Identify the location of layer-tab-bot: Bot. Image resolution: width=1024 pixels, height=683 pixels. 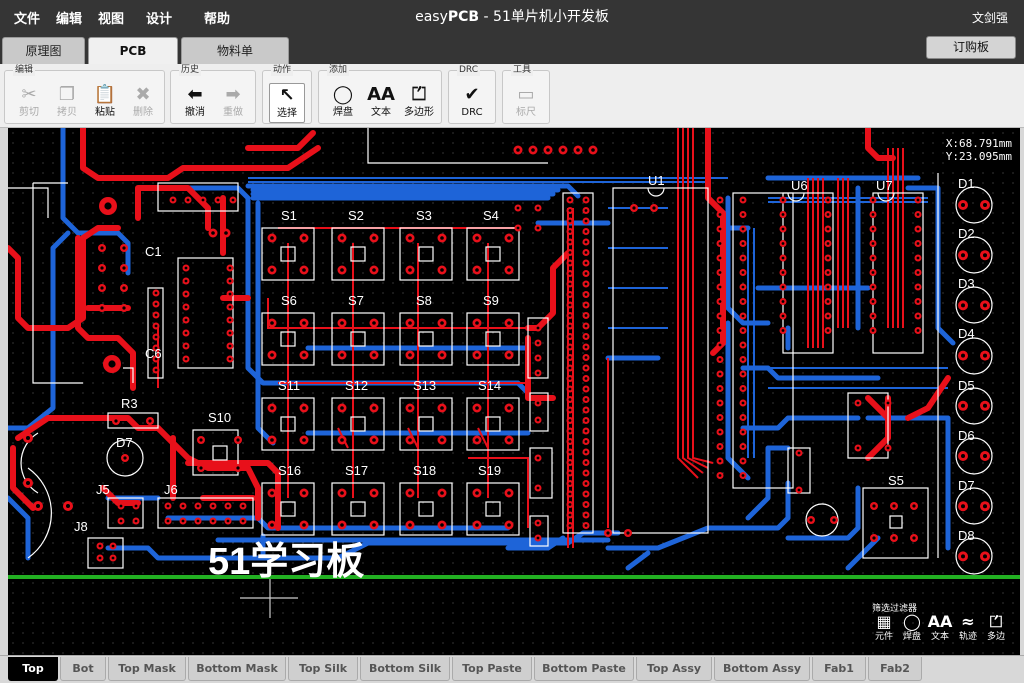
(83, 669).